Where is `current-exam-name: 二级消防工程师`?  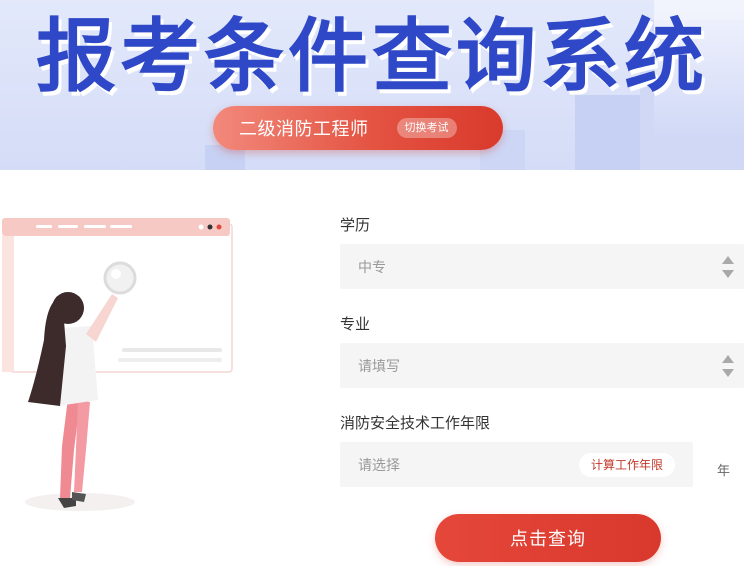
current-exam-name: 二级消防工程师 is located at coordinates (304, 129).